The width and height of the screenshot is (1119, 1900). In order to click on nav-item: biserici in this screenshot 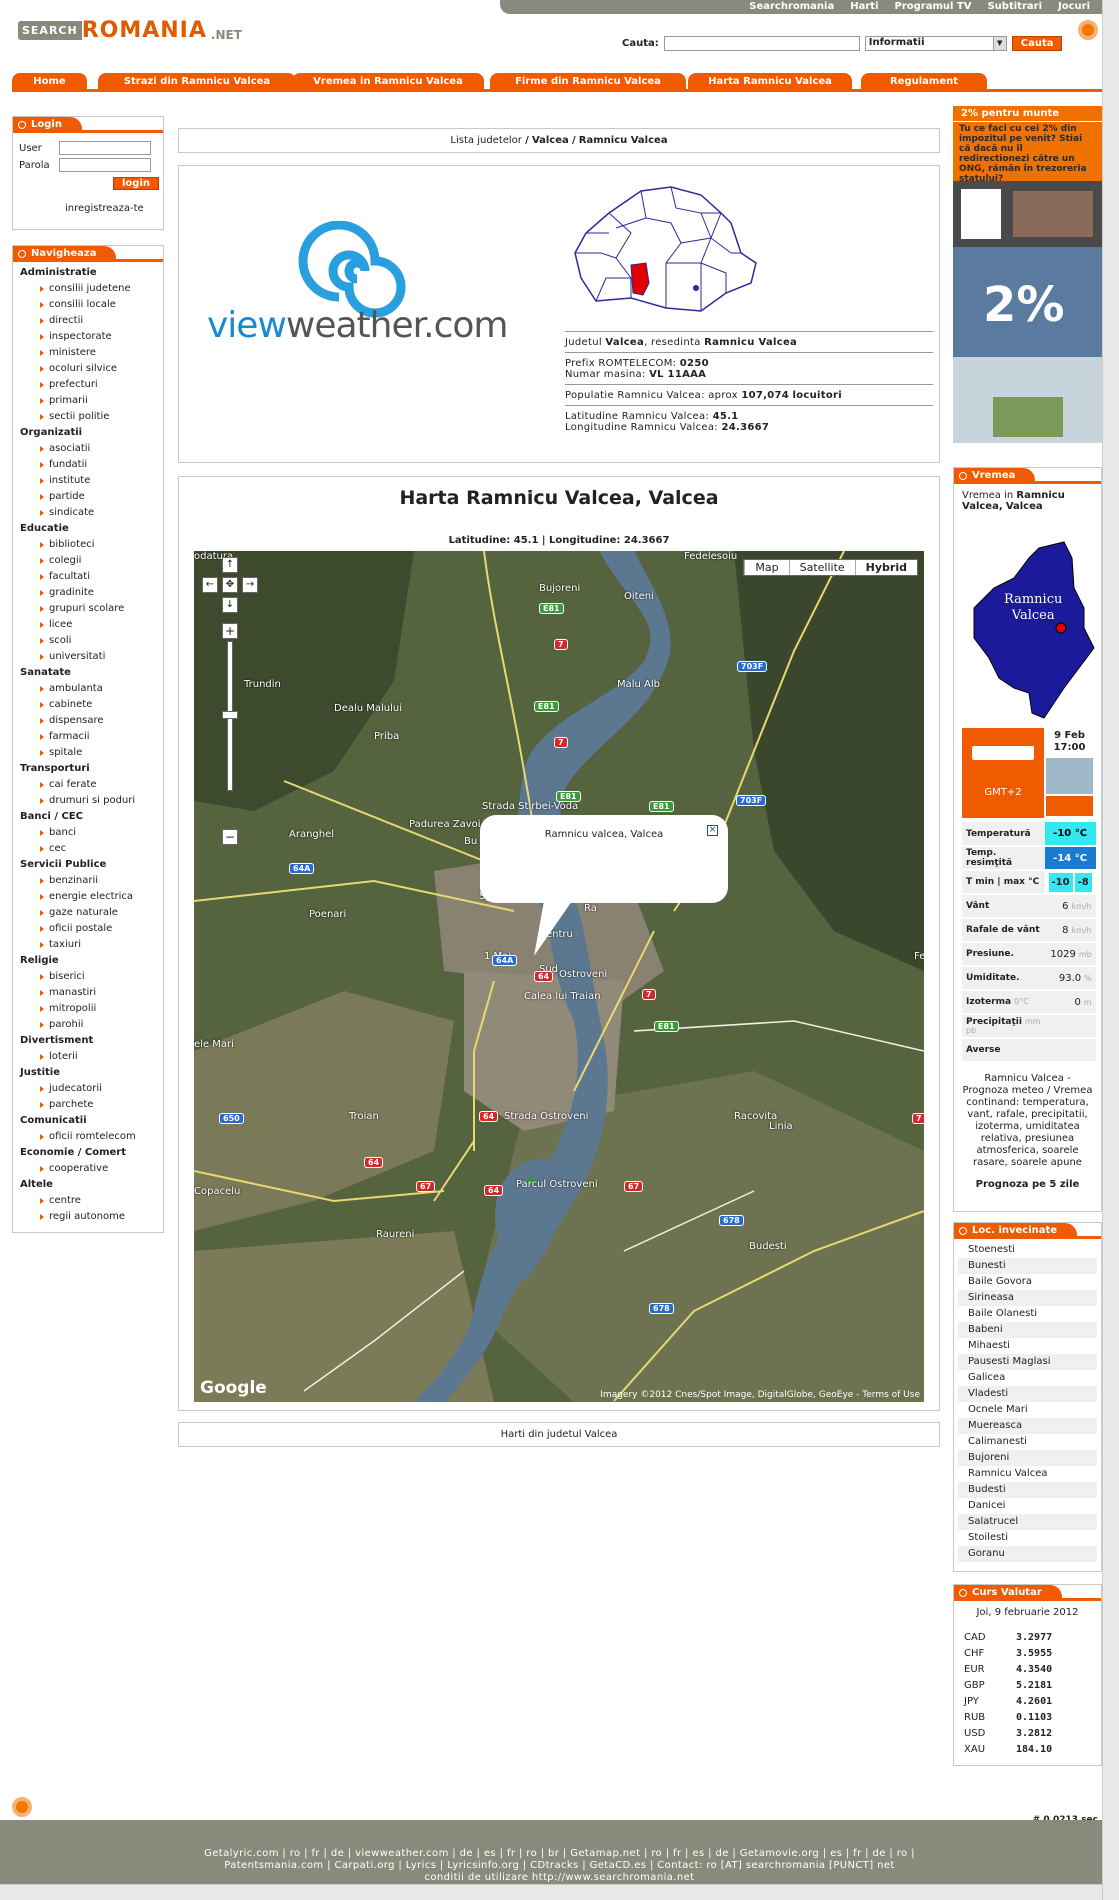, I will do `click(88, 977)`.